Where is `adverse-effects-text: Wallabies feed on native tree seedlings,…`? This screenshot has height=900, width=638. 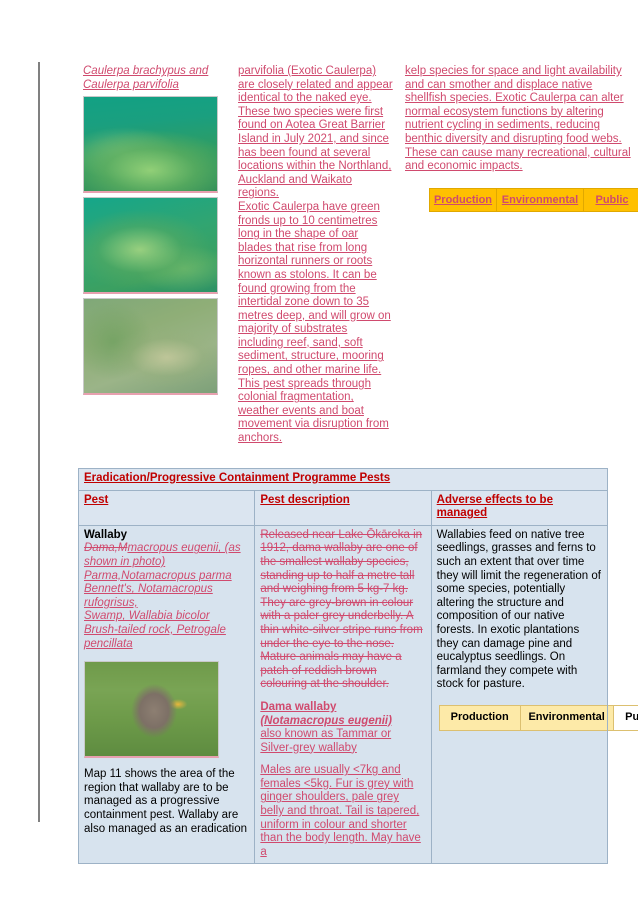
adverse-effects-text: Wallabies feed on native tree seedlings,… is located at coordinates (518, 609).